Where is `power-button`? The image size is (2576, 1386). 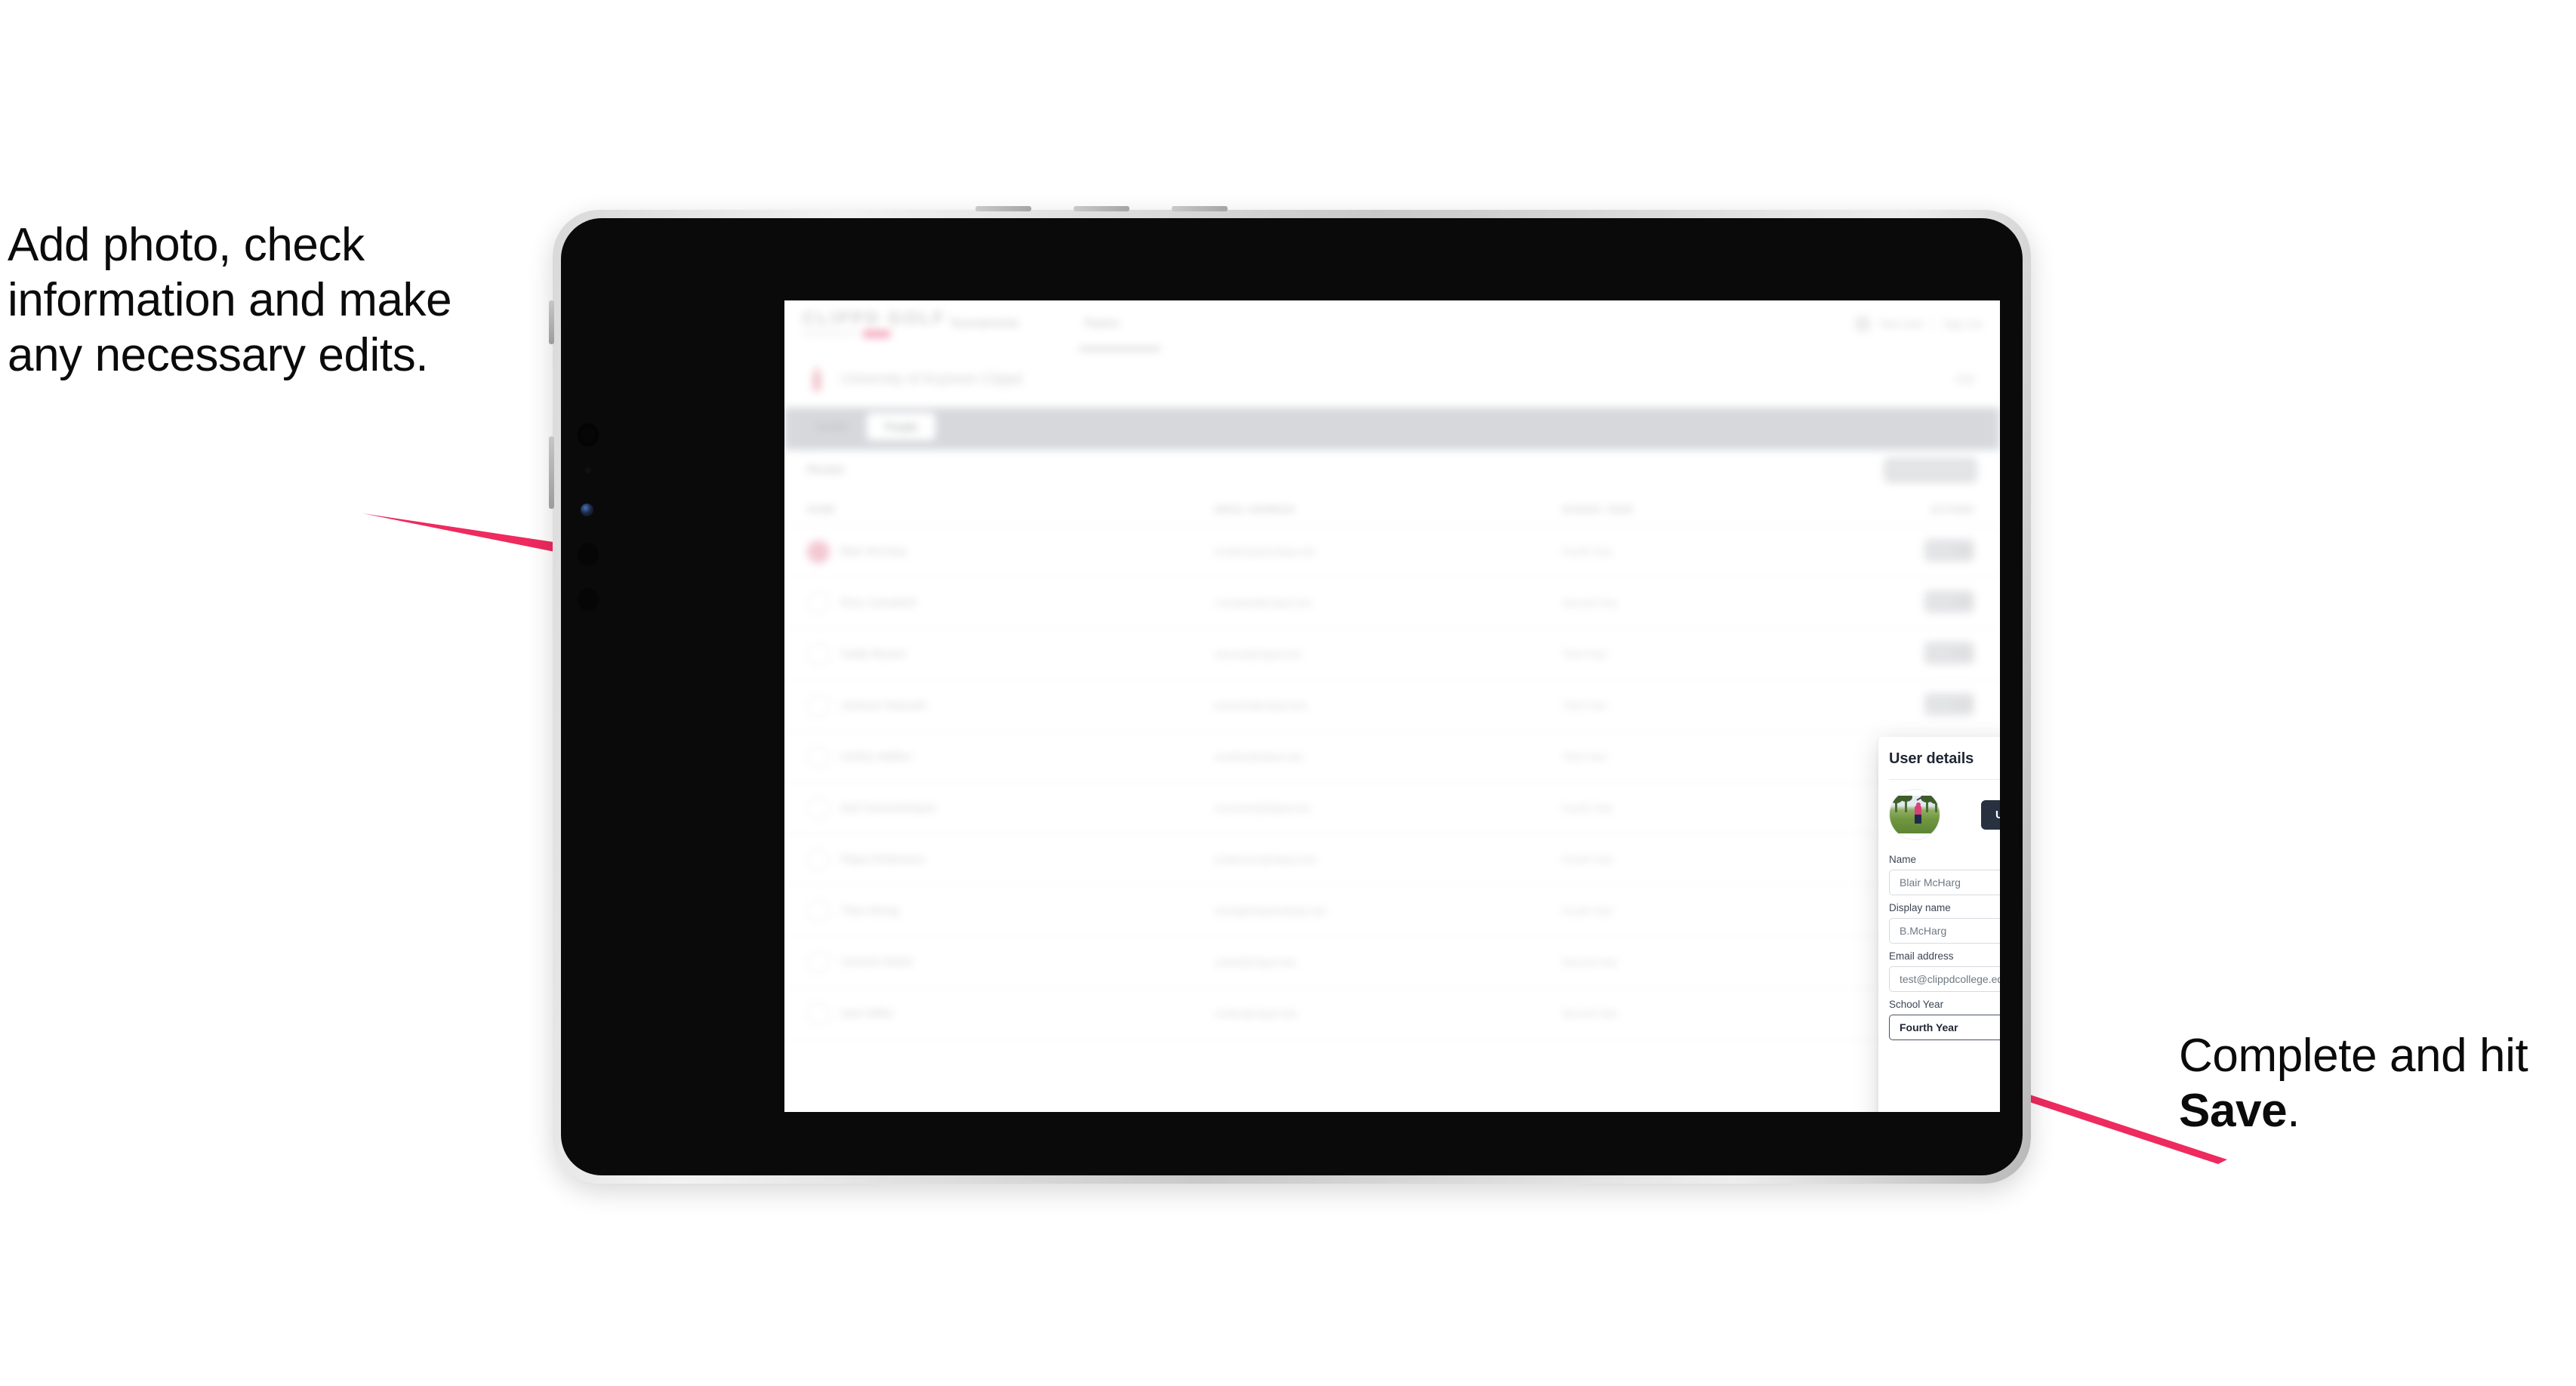 power-button is located at coordinates (551, 322).